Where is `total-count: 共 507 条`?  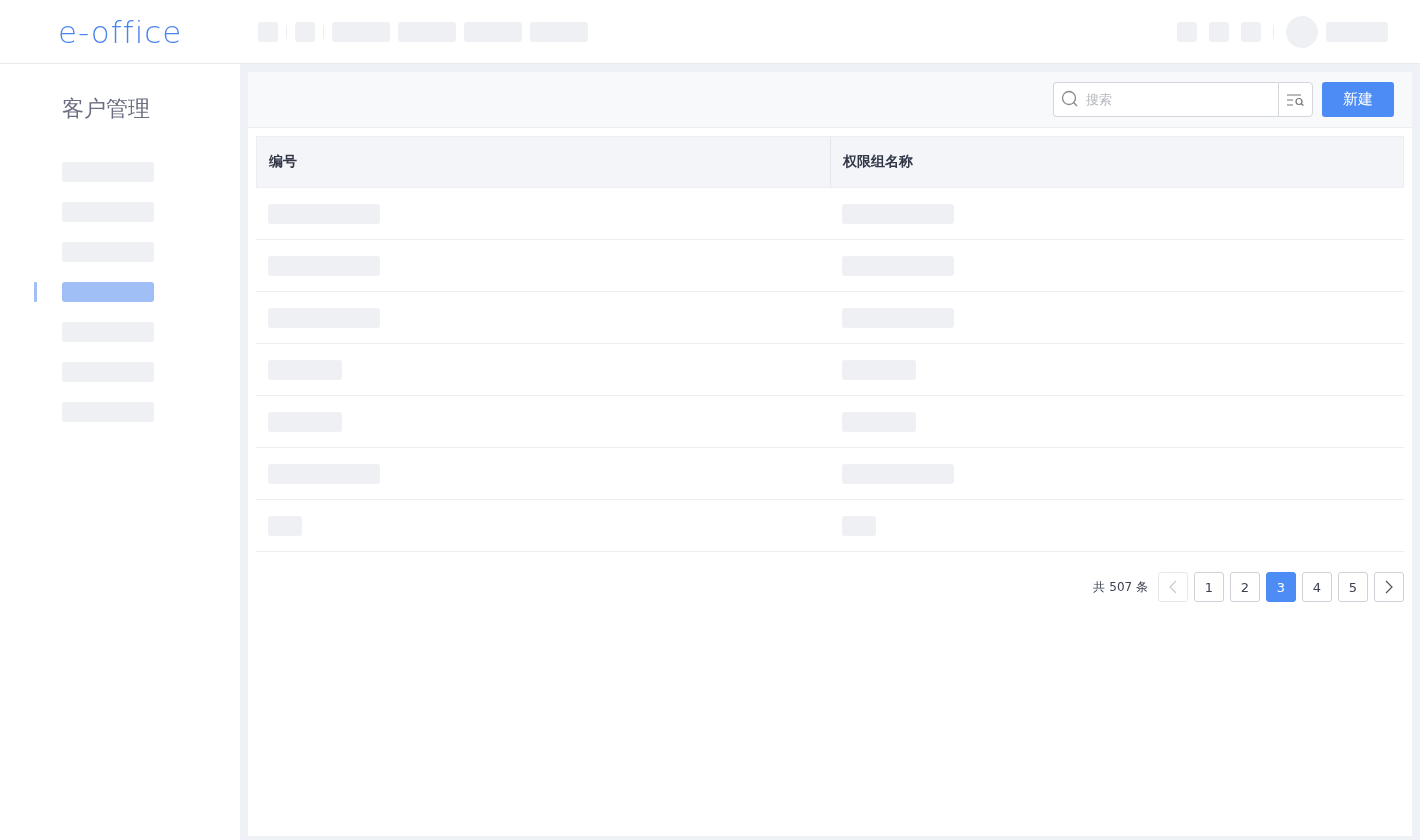
total-count: 共 507 条 is located at coordinates (1120, 587).